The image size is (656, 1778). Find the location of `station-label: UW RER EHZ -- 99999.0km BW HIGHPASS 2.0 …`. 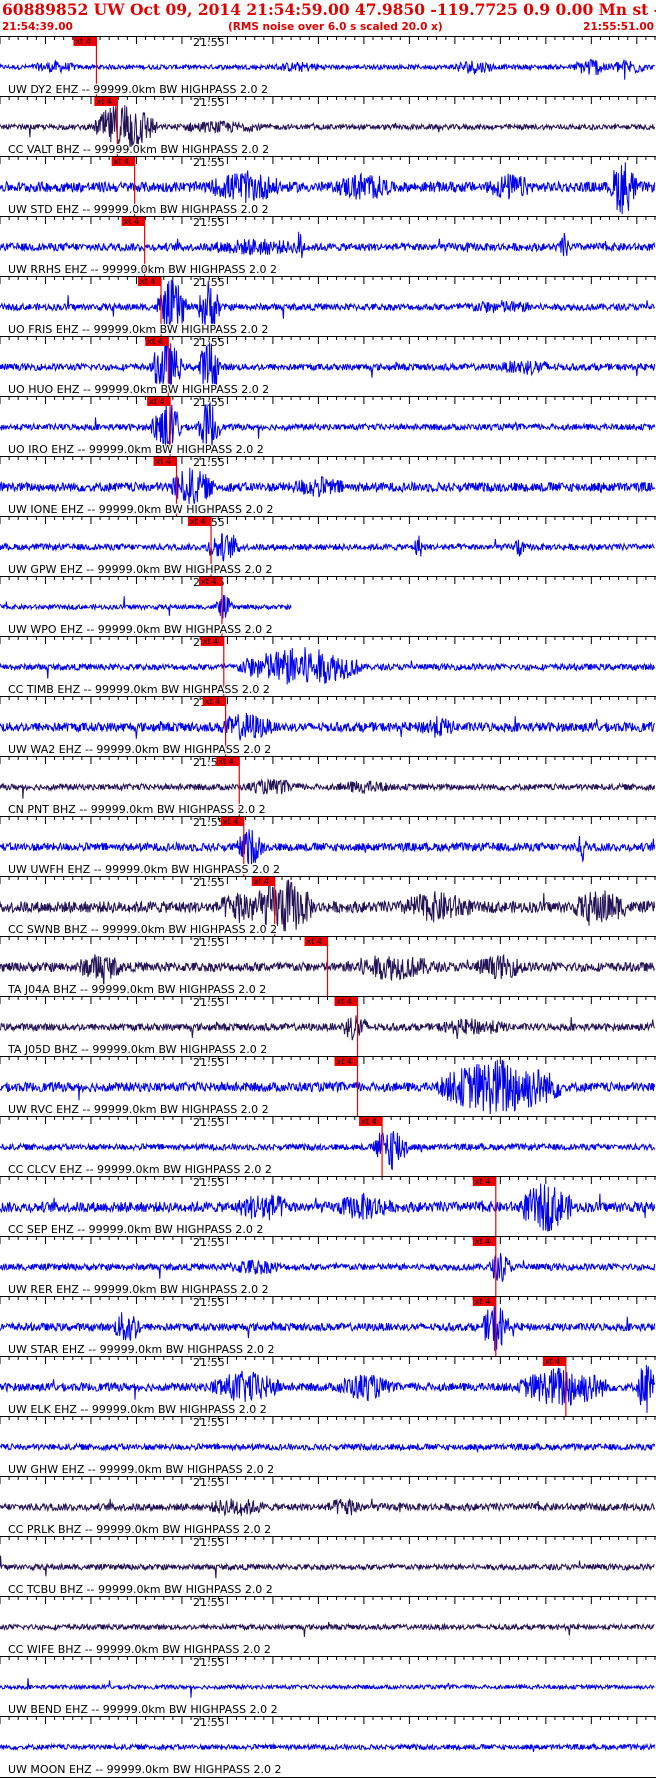

station-label: UW RER EHZ -- 99999.0km BW HIGHPASS 2.0 … is located at coordinates (138, 1289).